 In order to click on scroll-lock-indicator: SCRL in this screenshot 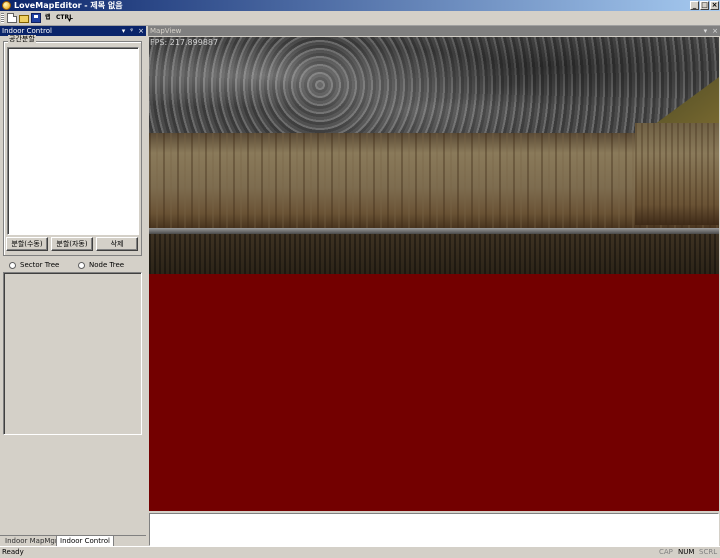, I will do `click(708, 552)`.